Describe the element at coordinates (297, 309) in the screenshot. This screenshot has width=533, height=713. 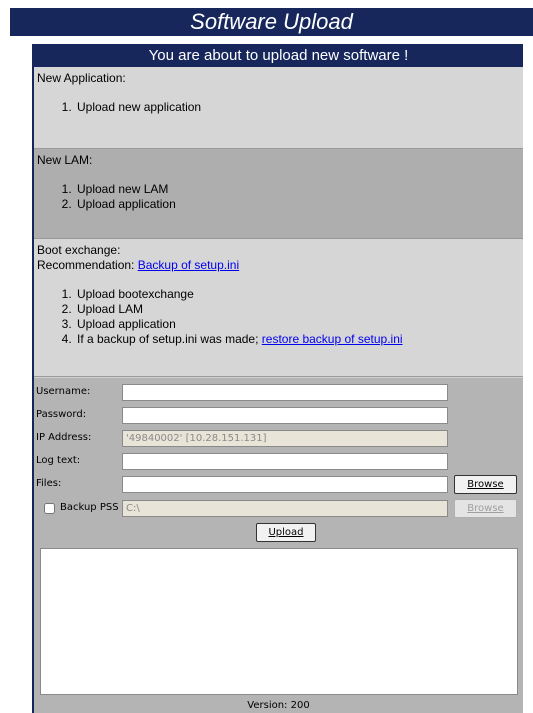
I see `list-item: Upload LAM` at that location.